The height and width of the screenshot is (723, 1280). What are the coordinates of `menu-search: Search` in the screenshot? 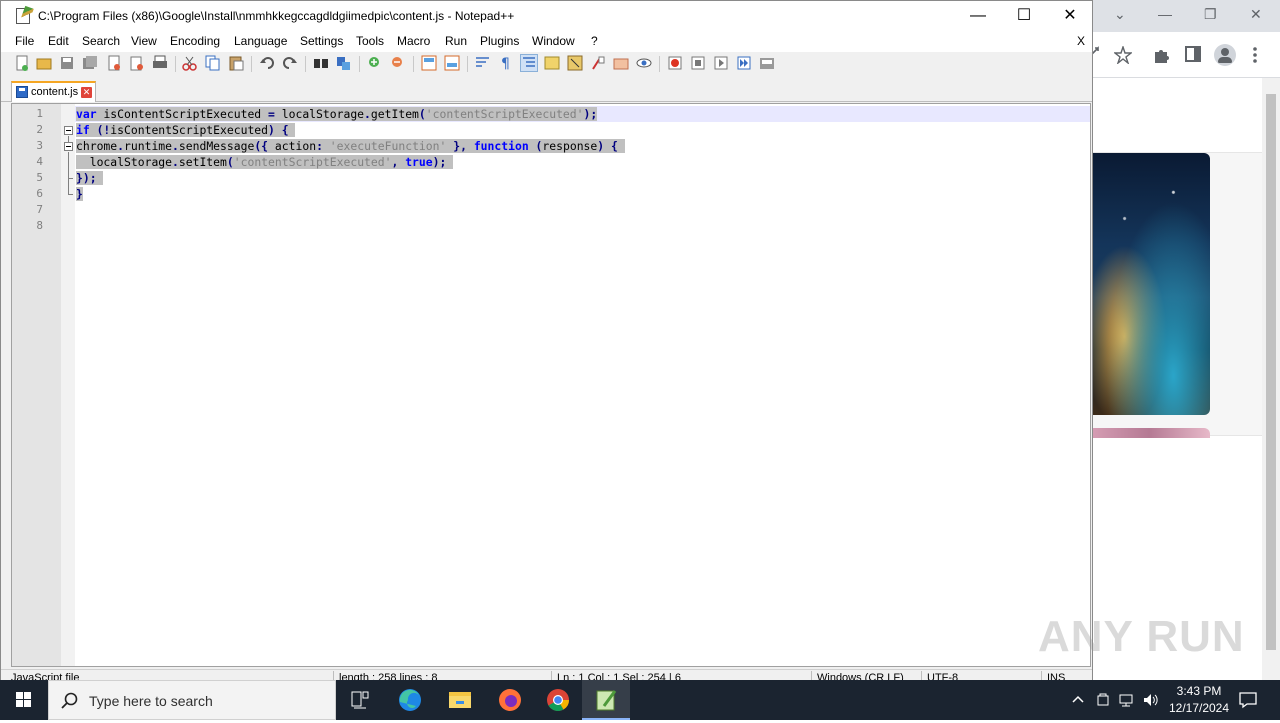 It's located at (101, 41).